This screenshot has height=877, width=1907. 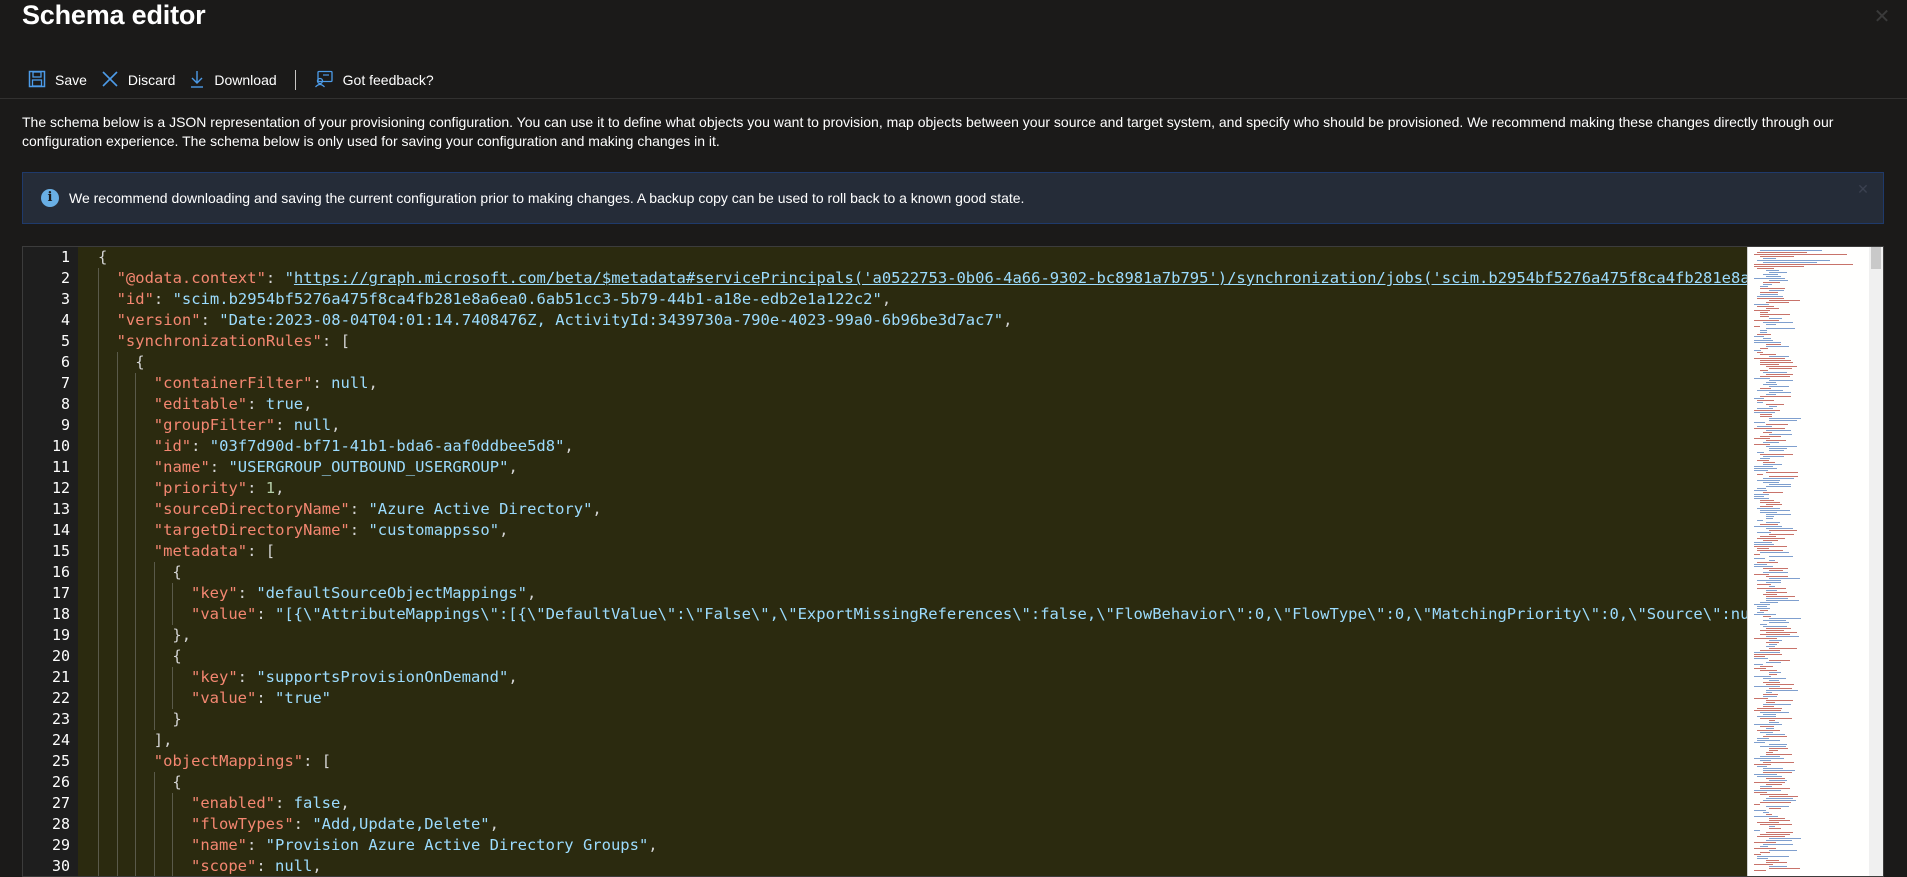 What do you see at coordinates (1876, 258) in the screenshot?
I see `scrollbar-thumb` at bounding box center [1876, 258].